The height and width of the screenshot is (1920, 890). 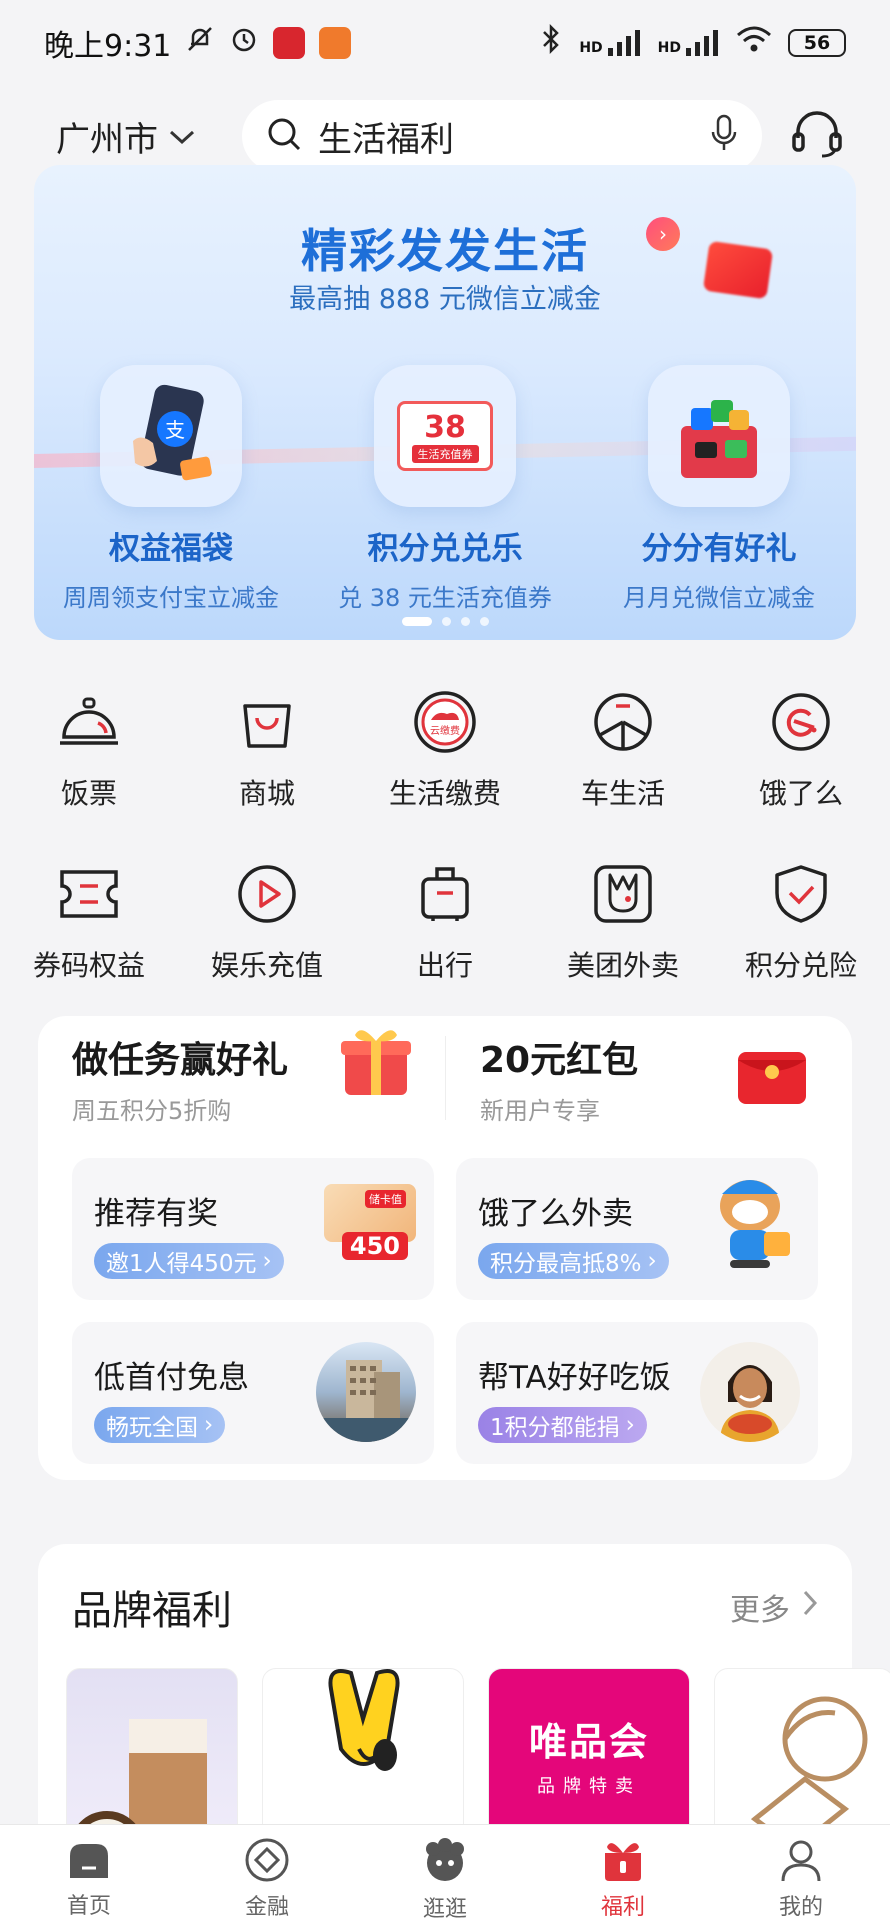 I want to click on phone-alipay-icon: 支, so click(x=171, y=436).